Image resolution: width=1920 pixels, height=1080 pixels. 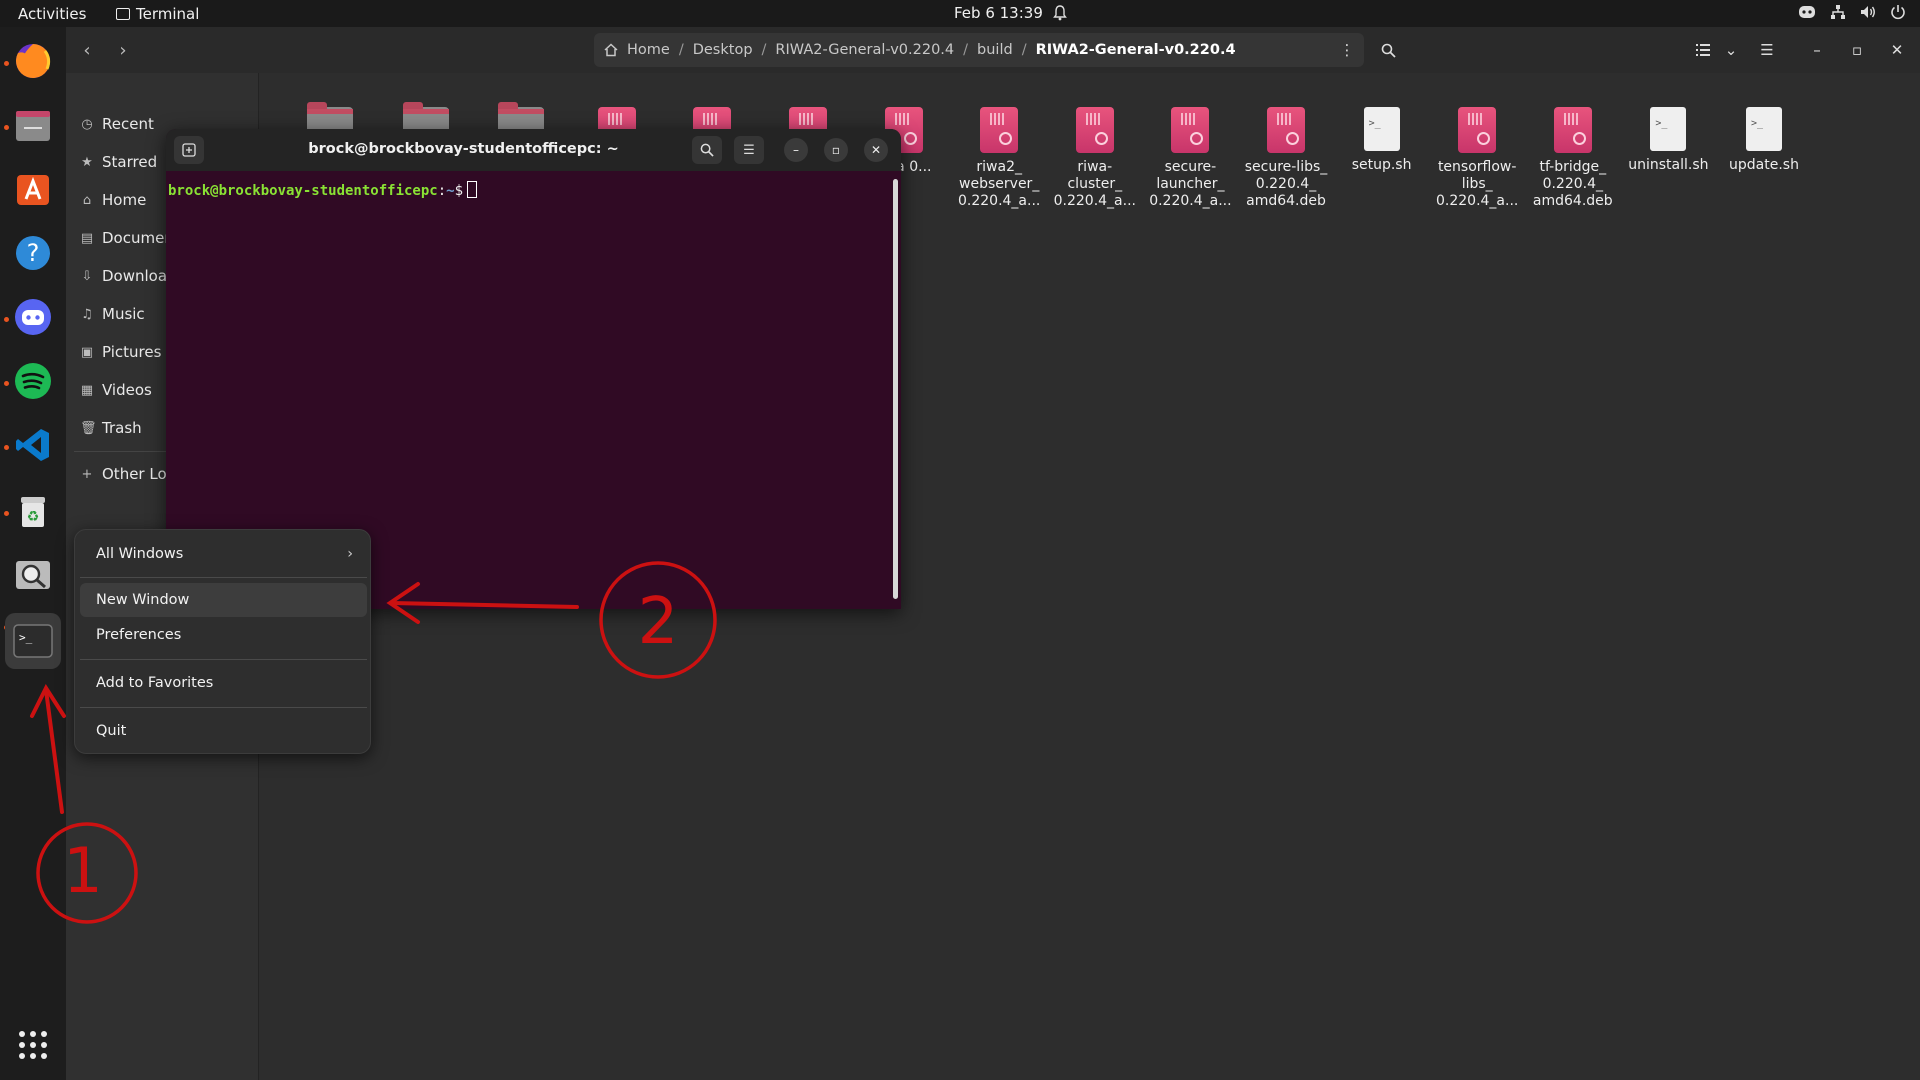 I want to click on terminal-maximize-button: ▫, so click(x=836, y=150).